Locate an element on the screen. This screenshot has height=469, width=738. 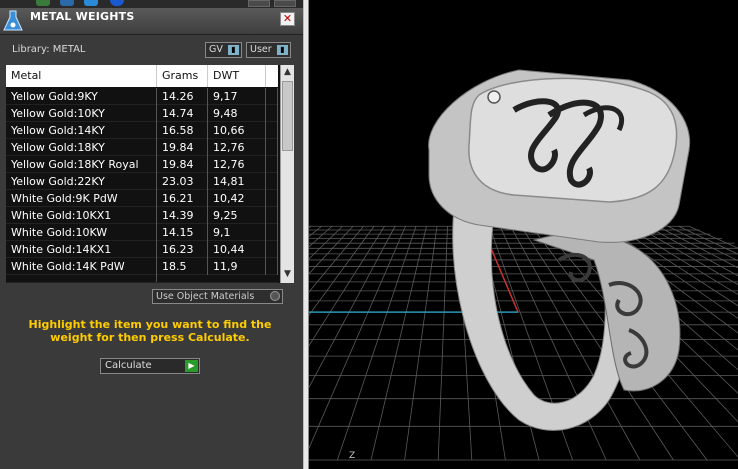
cell-metal: Yellow Gold:18KY is located at coordinates (81, 147).